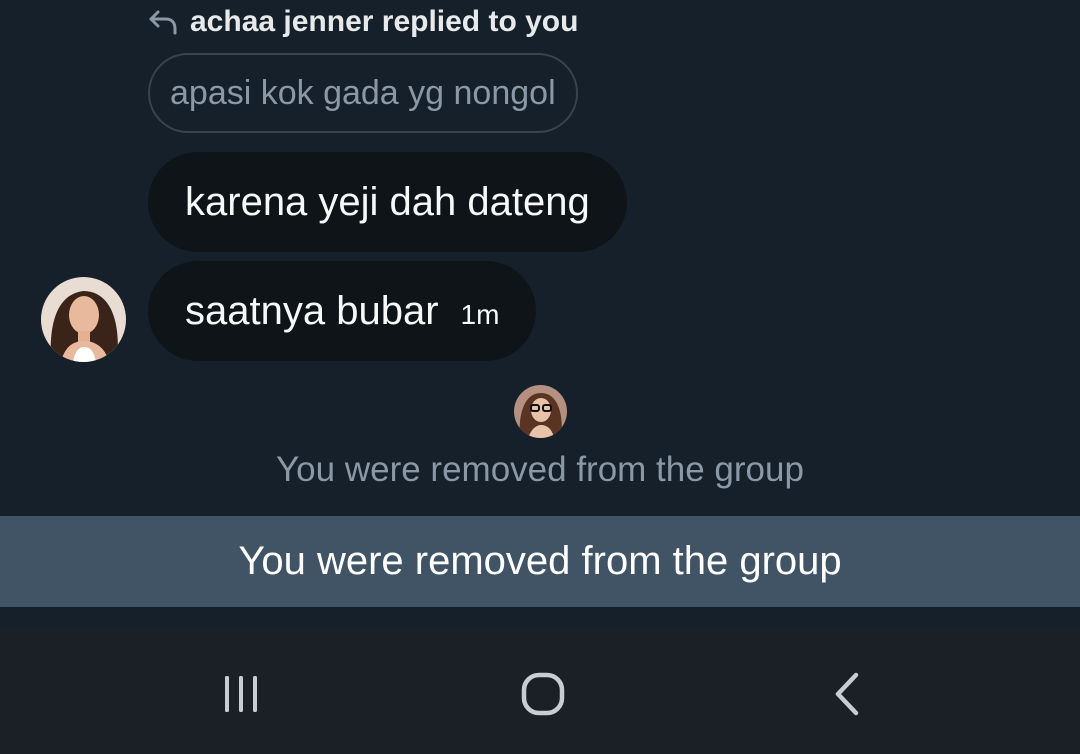  I want to click on recent-apps-icon, so click(241, 694).